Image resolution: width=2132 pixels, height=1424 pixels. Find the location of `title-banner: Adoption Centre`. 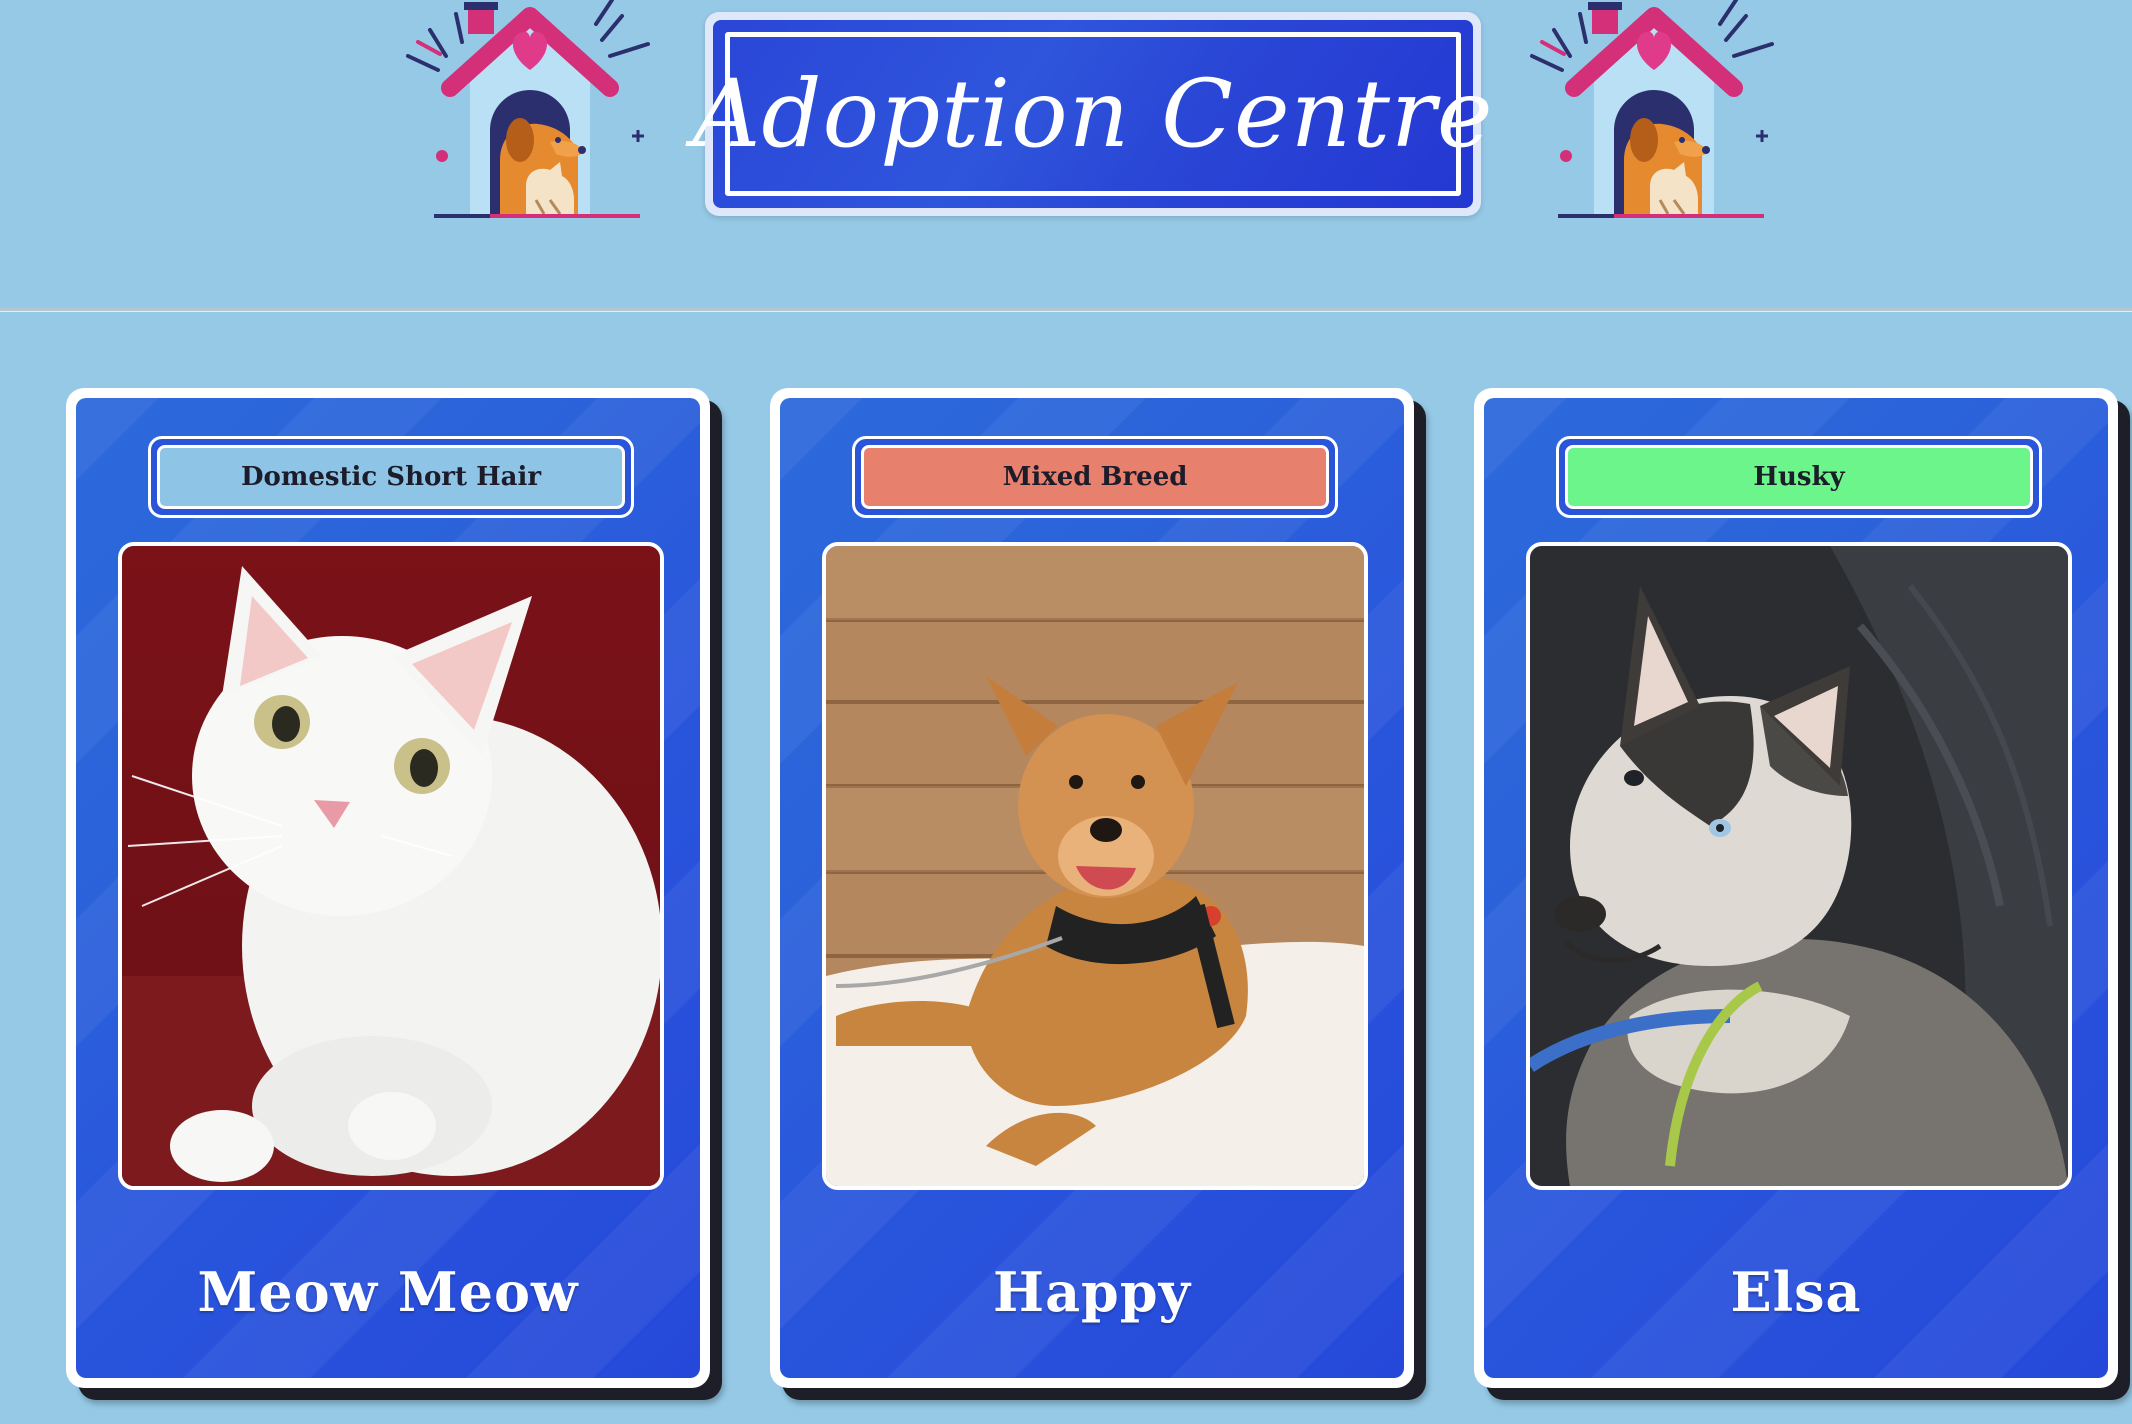

title-banner: Adoption Centre is located at coordinates (1092, 114).